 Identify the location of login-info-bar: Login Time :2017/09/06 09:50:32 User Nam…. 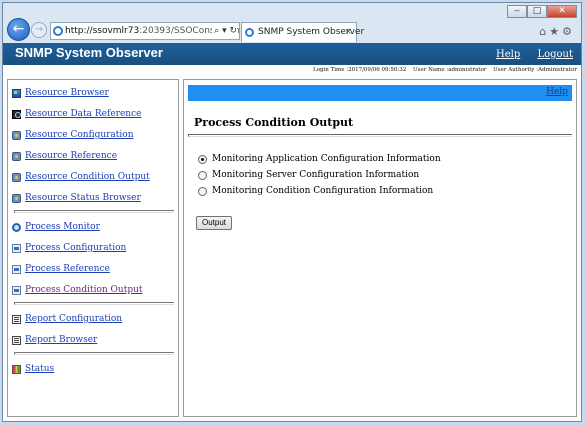
(292, 70).